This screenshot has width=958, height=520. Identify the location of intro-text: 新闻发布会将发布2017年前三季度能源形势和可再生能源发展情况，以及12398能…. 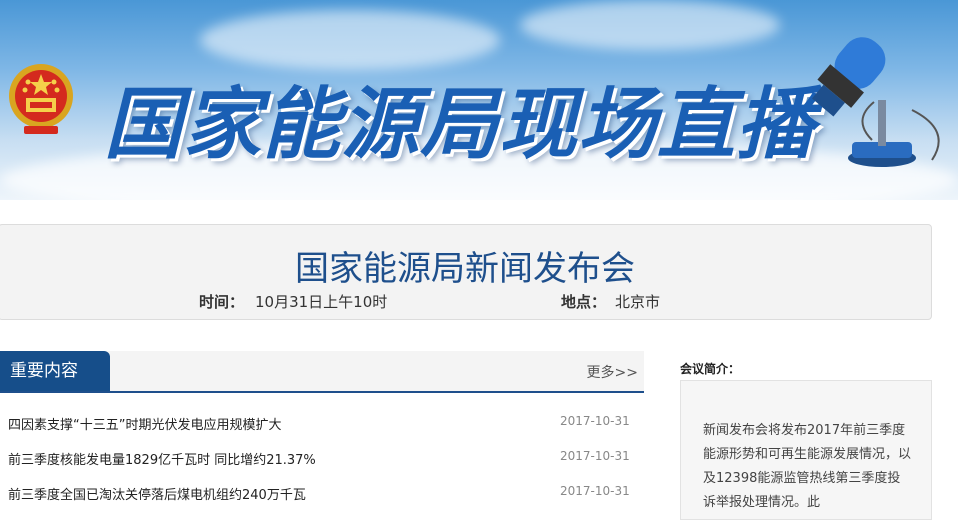
(807, 466).